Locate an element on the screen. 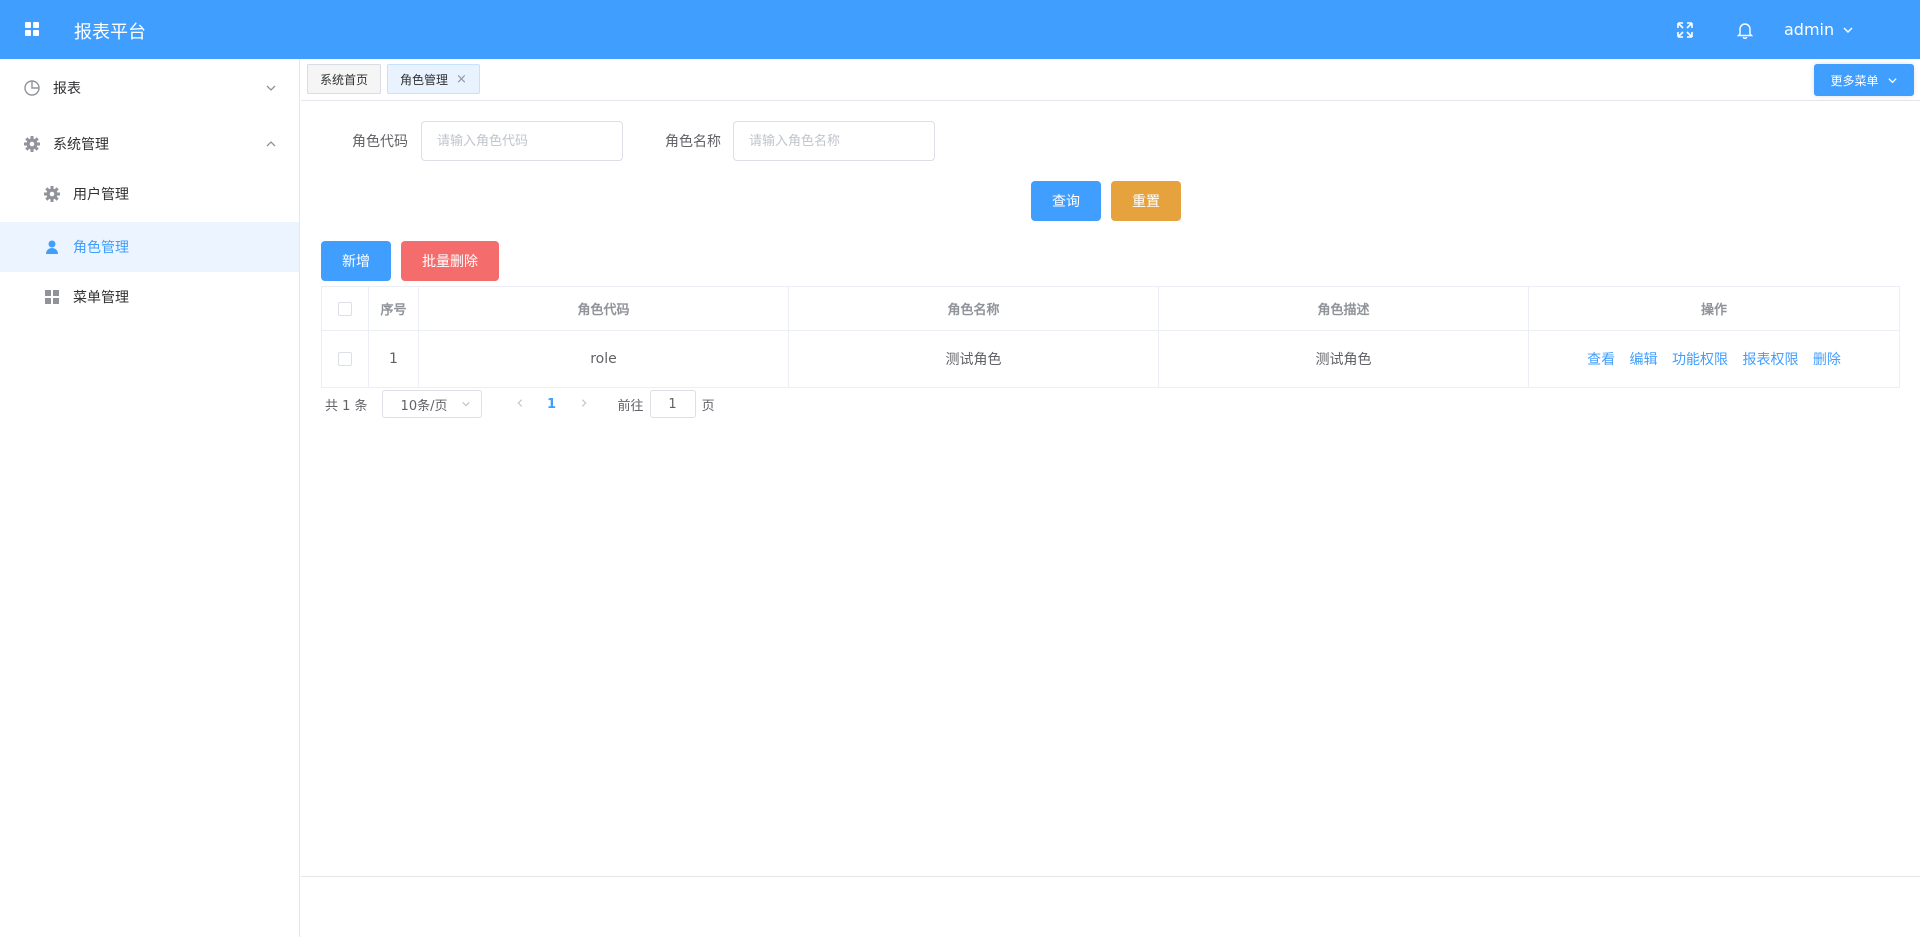 This screenshot has width=1920, height=937. sidebar-item-report: 报表 is located at coordinates (149, 88).